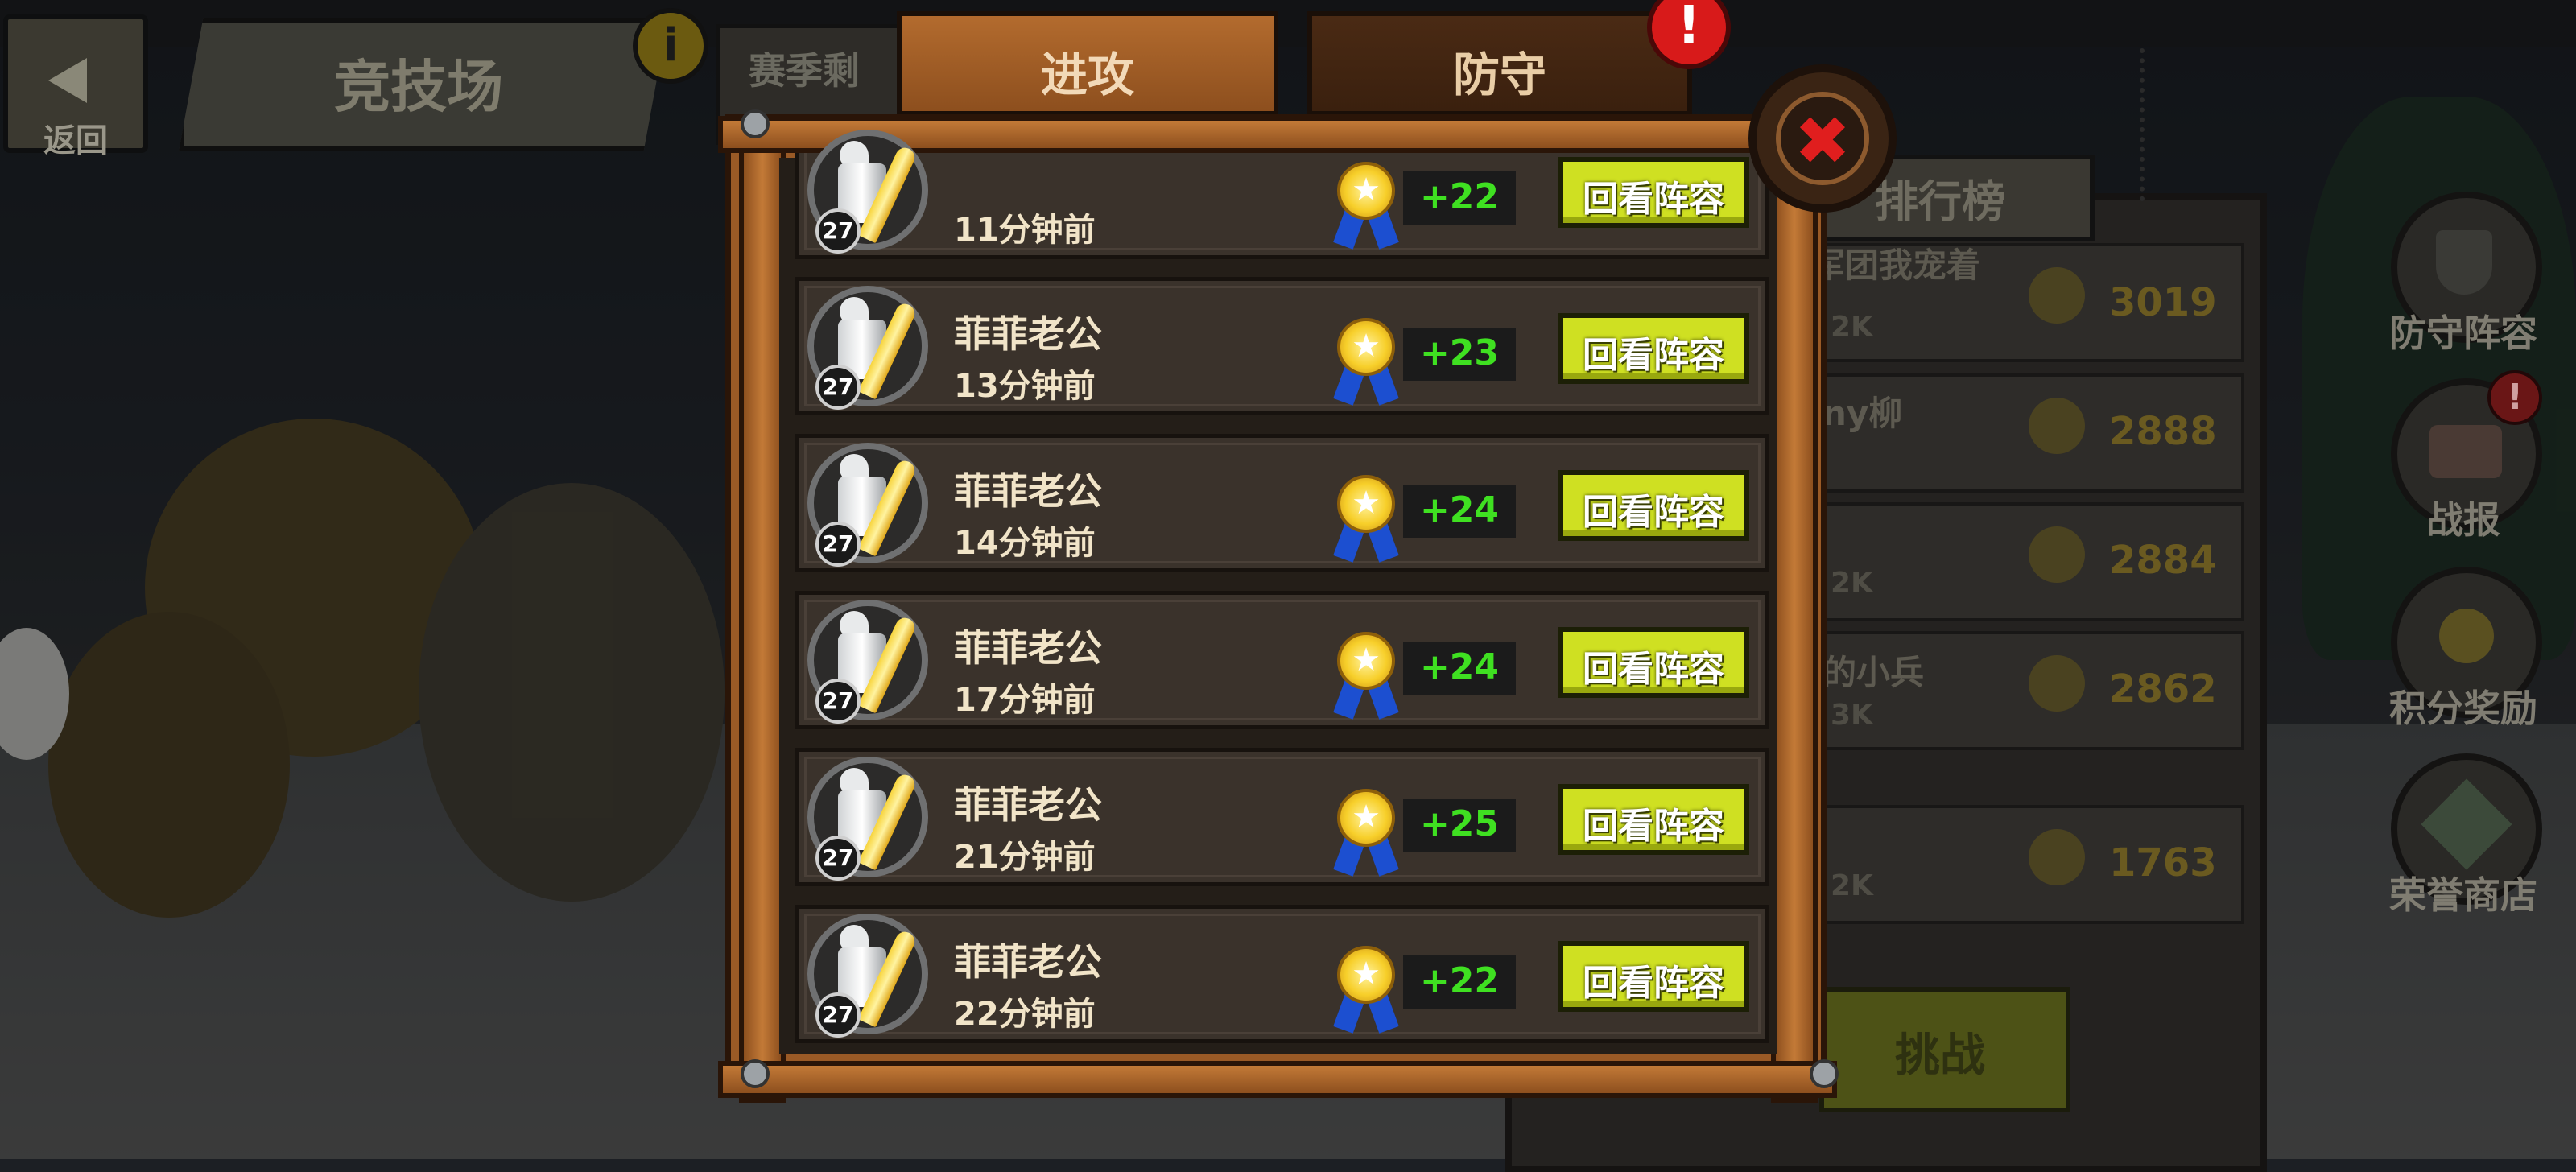 The height and width of the screenshot is (1172, 2576). I want to click on ranking-row-name: 的小兵, so click(1874, 672).